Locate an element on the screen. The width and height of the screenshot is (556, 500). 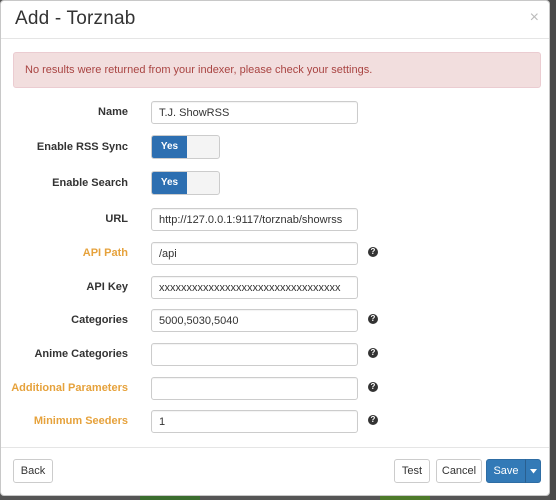
minimum-seeders-row: Minimum Seeders ? is located at coordinates (275, 422).